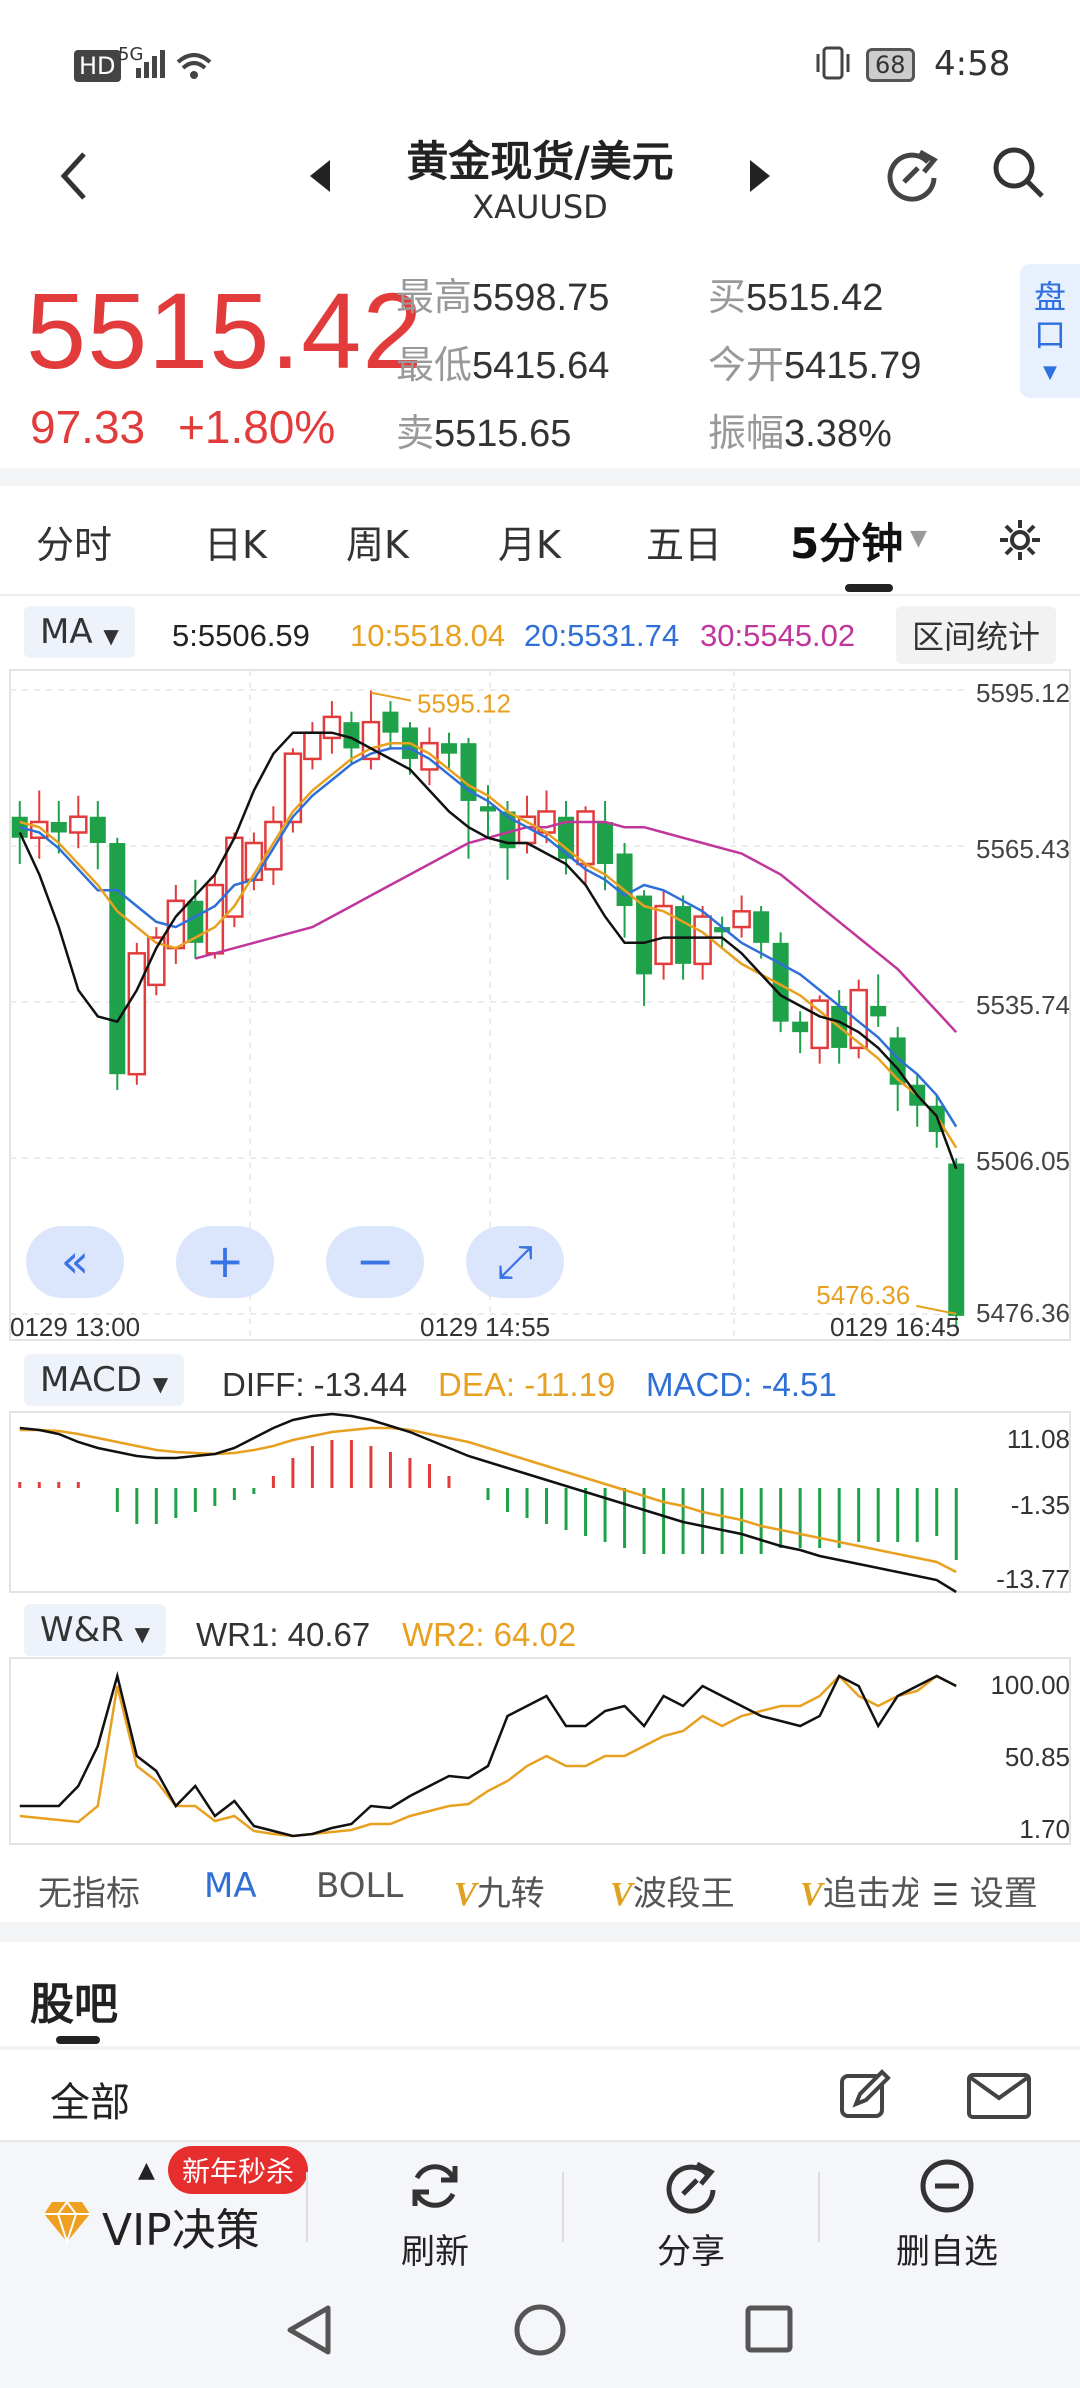 Image resolution: width=1080 pixels, height=2388 pixels. Describe the element at coordinates (672, 1890) in the screenshot. I see `indicator-boduanwang: V波段王` at that location.